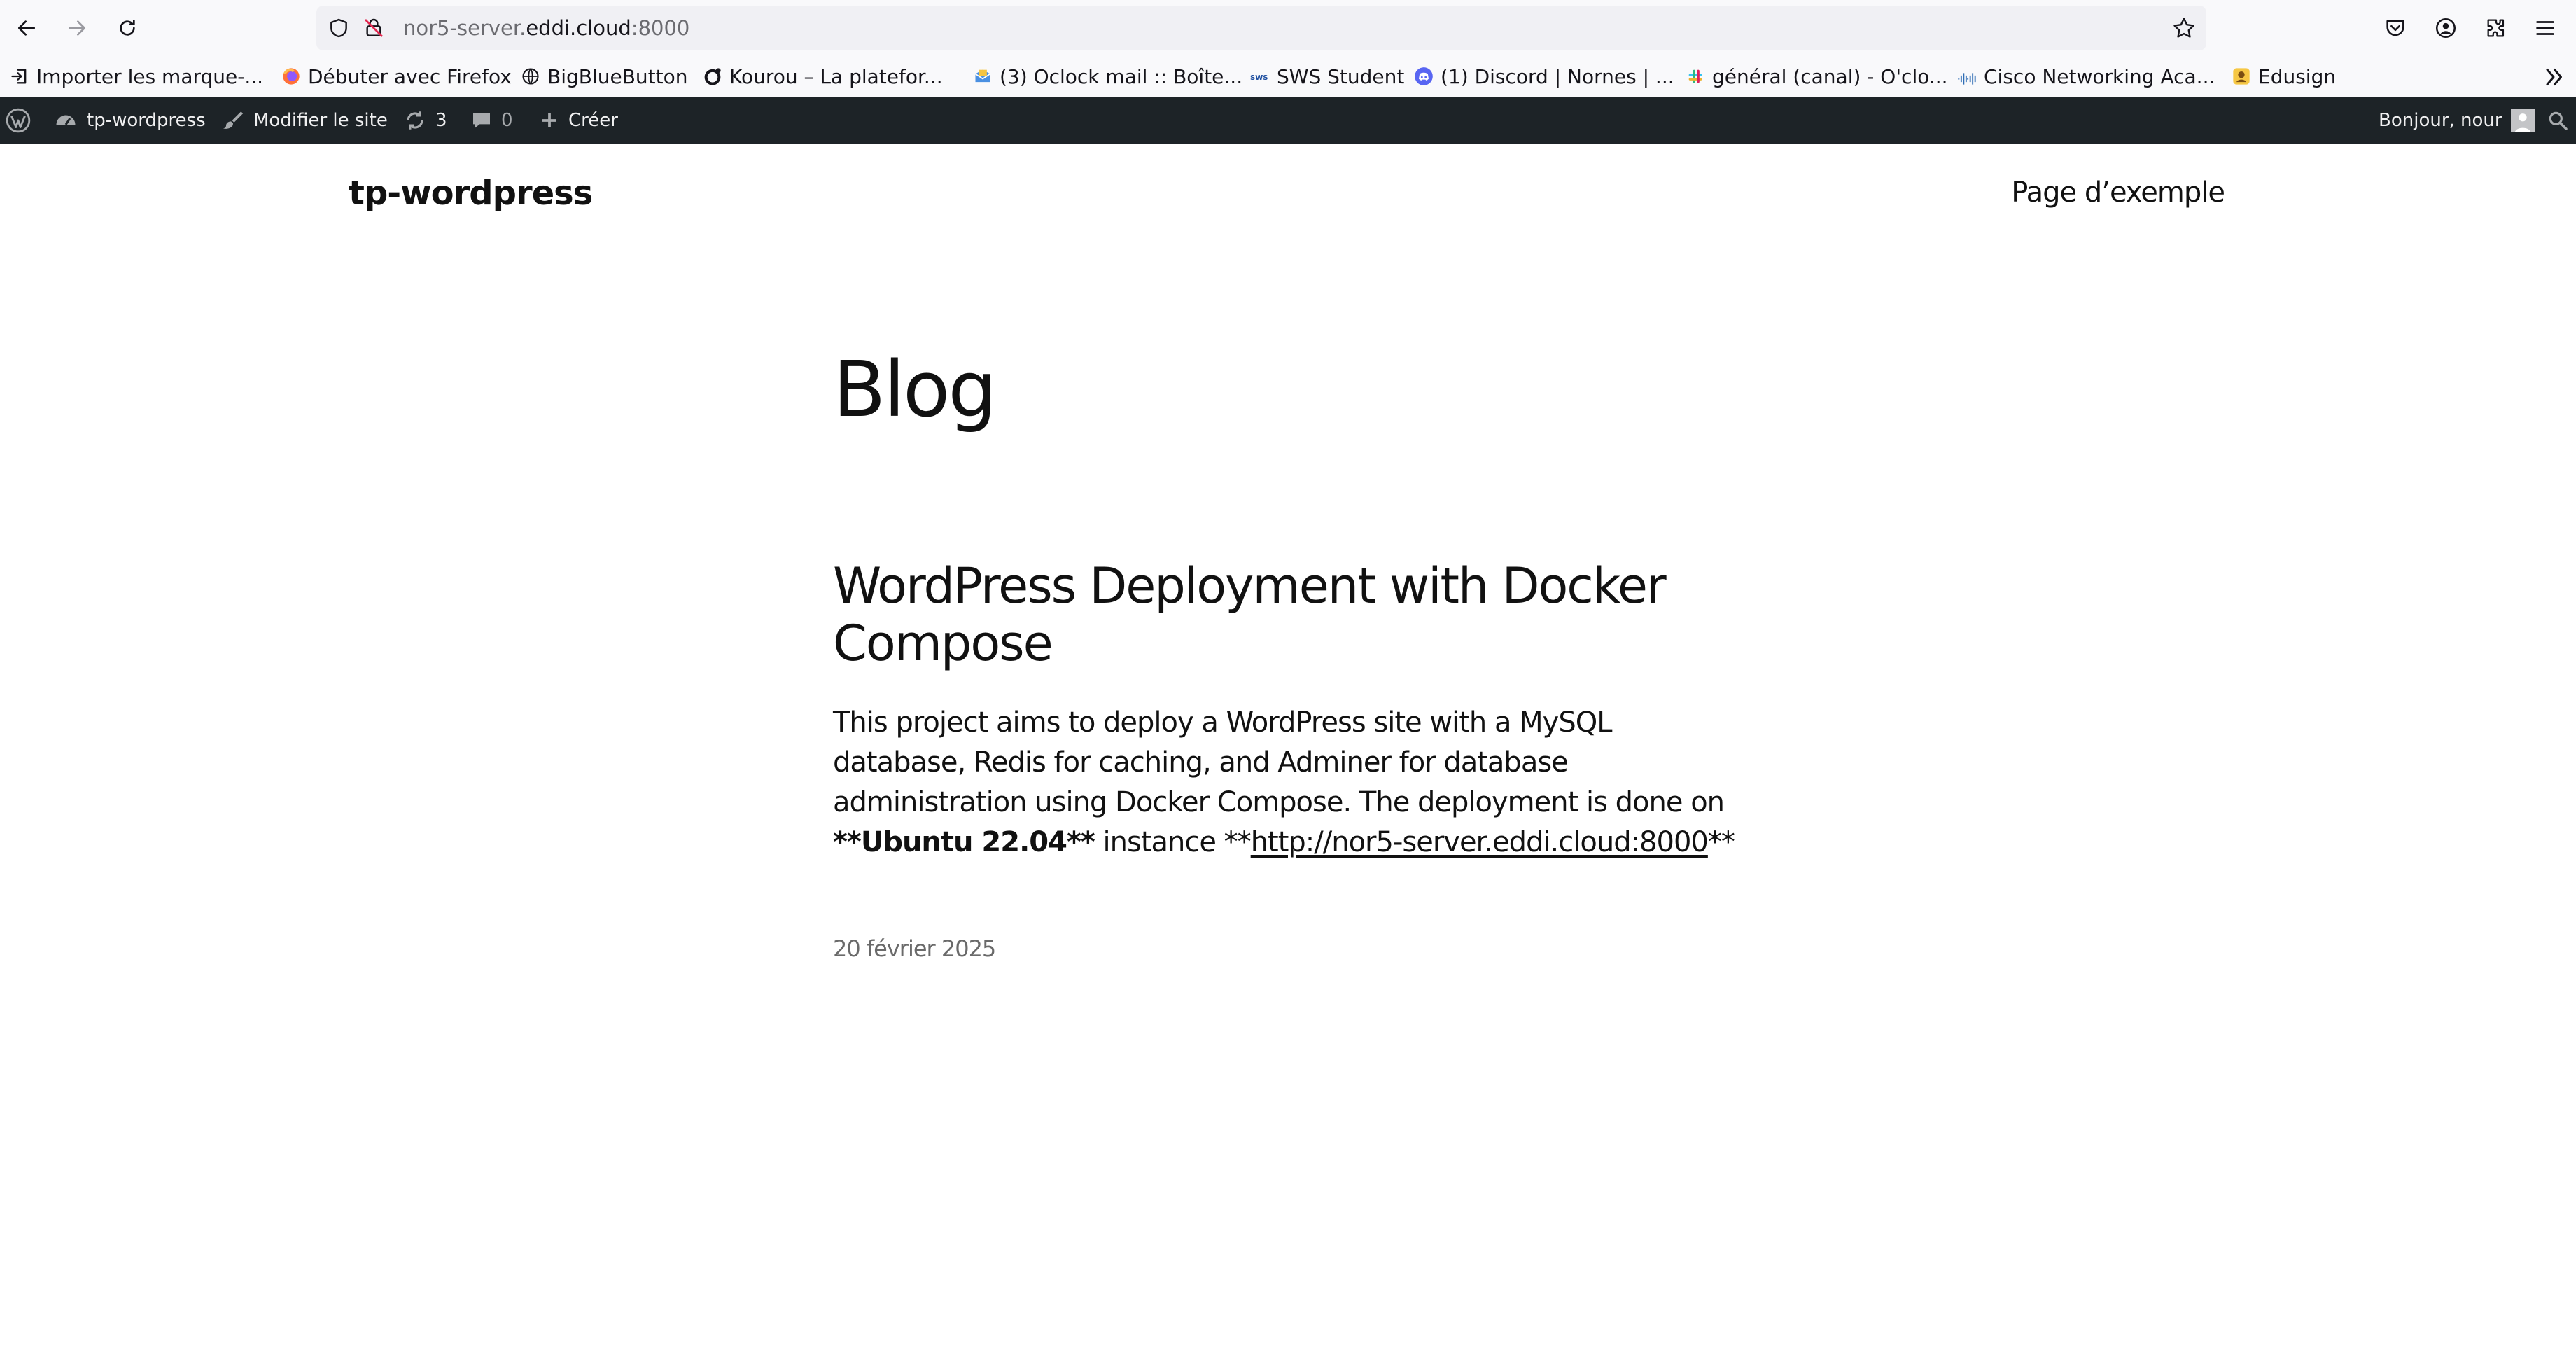 The width and height of the screenshot is (2576, 1368). What do you see at coordinates (339, 28) in the screenshot?
I see `shield-icon` at bounding box center [339, 28].